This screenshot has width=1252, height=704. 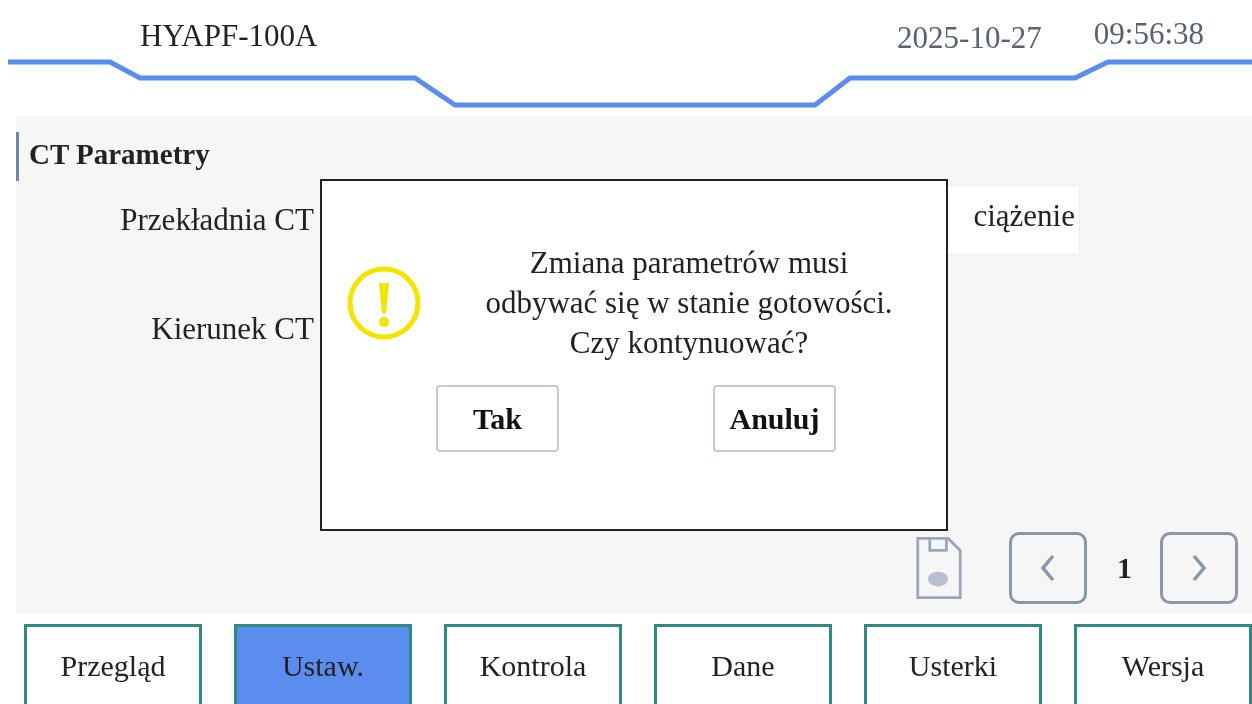 What do you see at coordinates (1124, 568) in the screenshot?
I see `page-number: 1` at bounding box center [1124, 568].